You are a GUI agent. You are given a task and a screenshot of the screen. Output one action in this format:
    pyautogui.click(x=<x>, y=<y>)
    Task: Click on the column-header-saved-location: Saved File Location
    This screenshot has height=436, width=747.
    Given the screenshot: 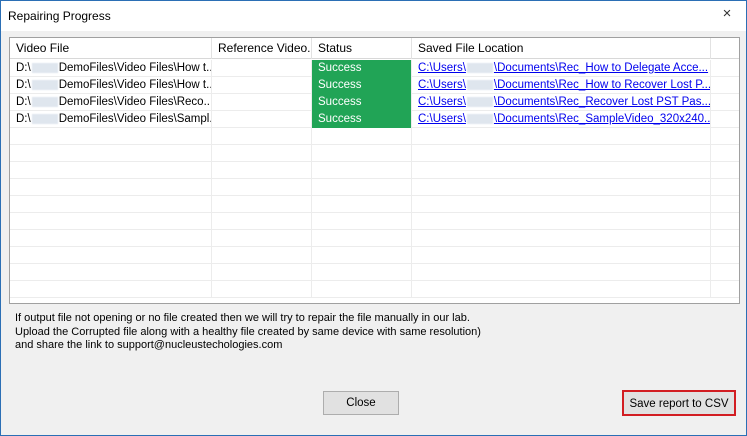 What is the action you would take?
    pyautogui.click(x=561, y=48)
    